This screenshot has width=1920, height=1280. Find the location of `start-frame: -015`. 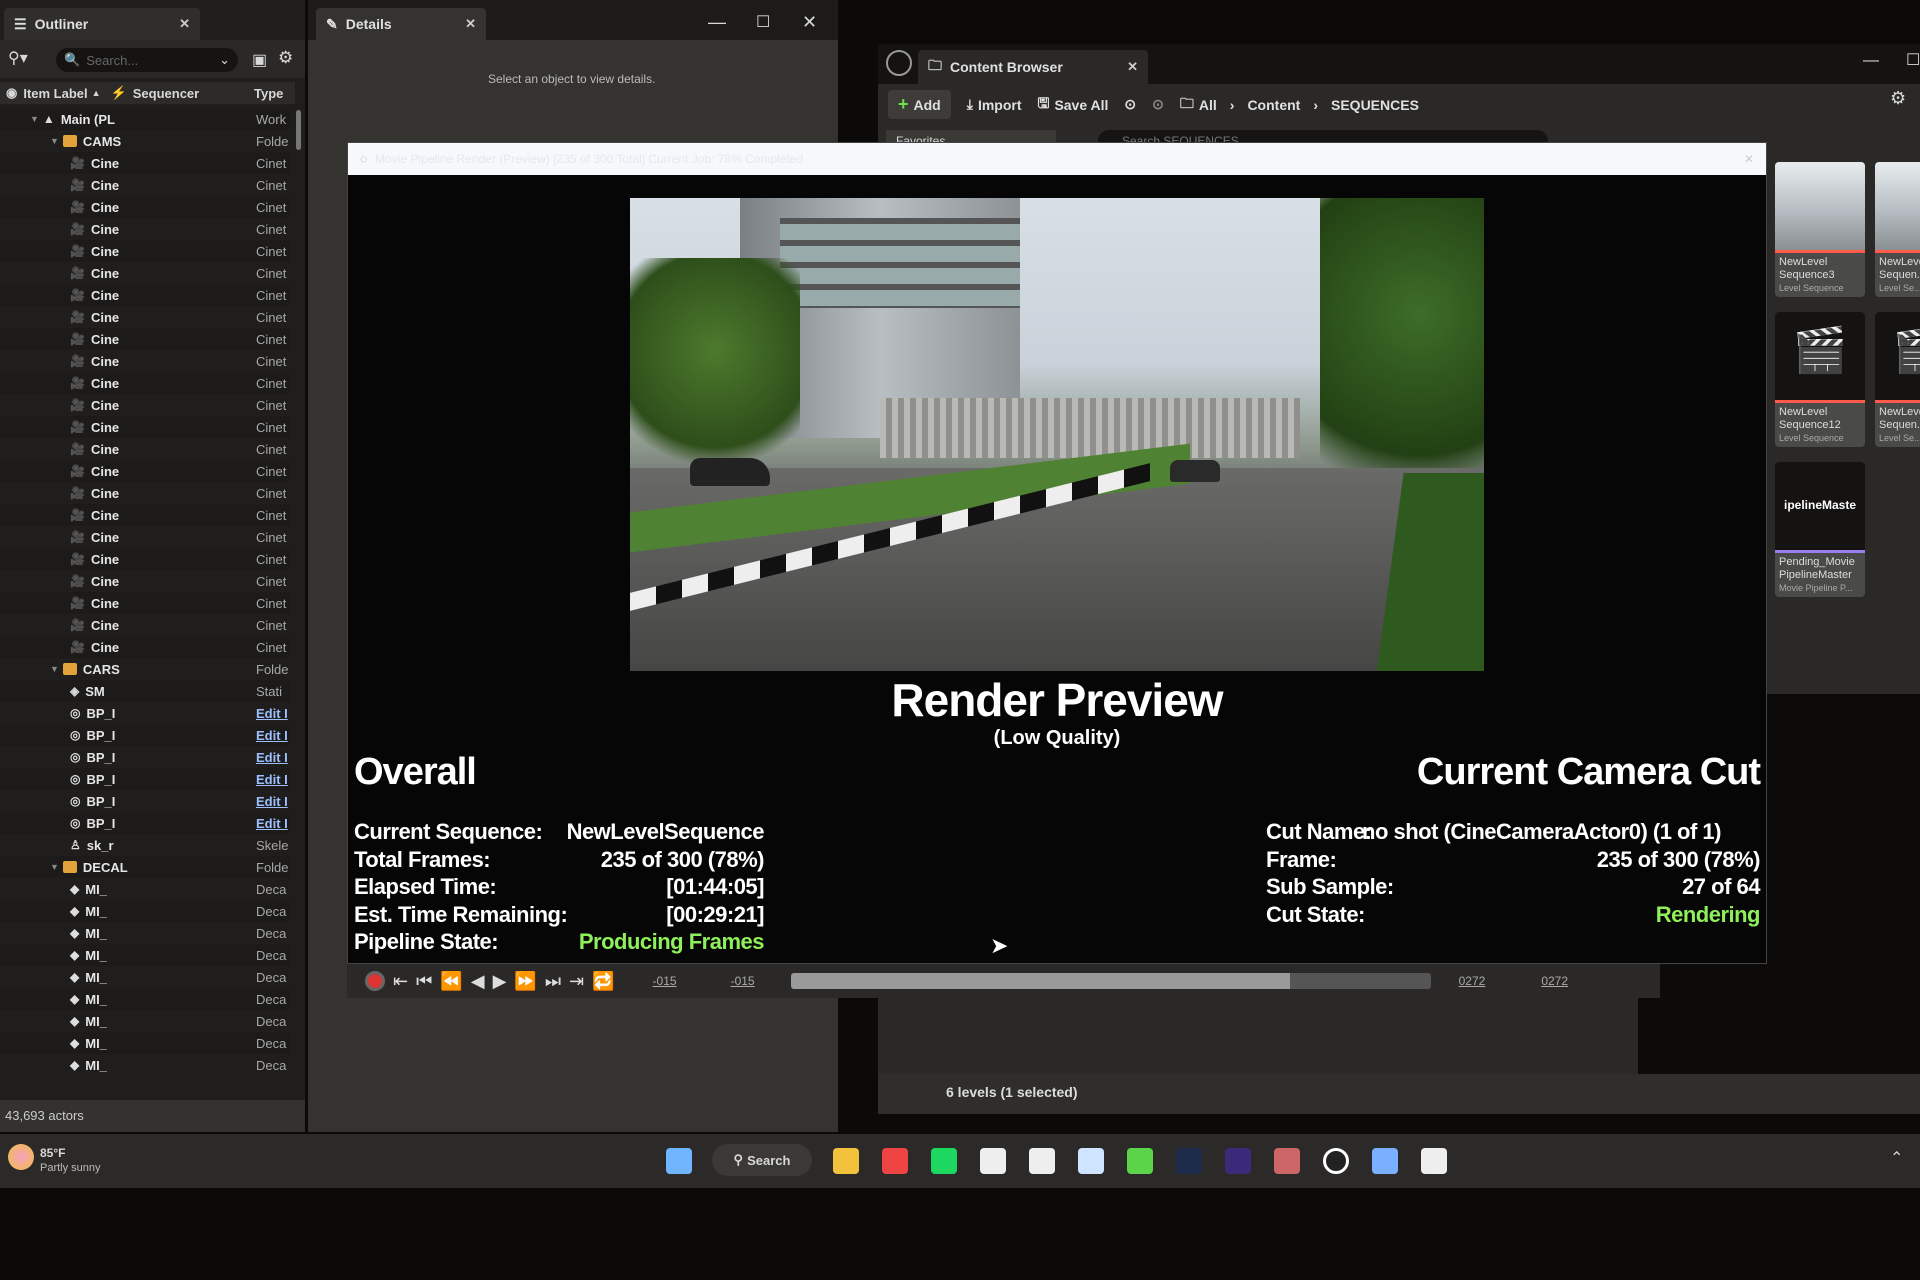

start-frame: -015 is located at coordinates (665, 981).